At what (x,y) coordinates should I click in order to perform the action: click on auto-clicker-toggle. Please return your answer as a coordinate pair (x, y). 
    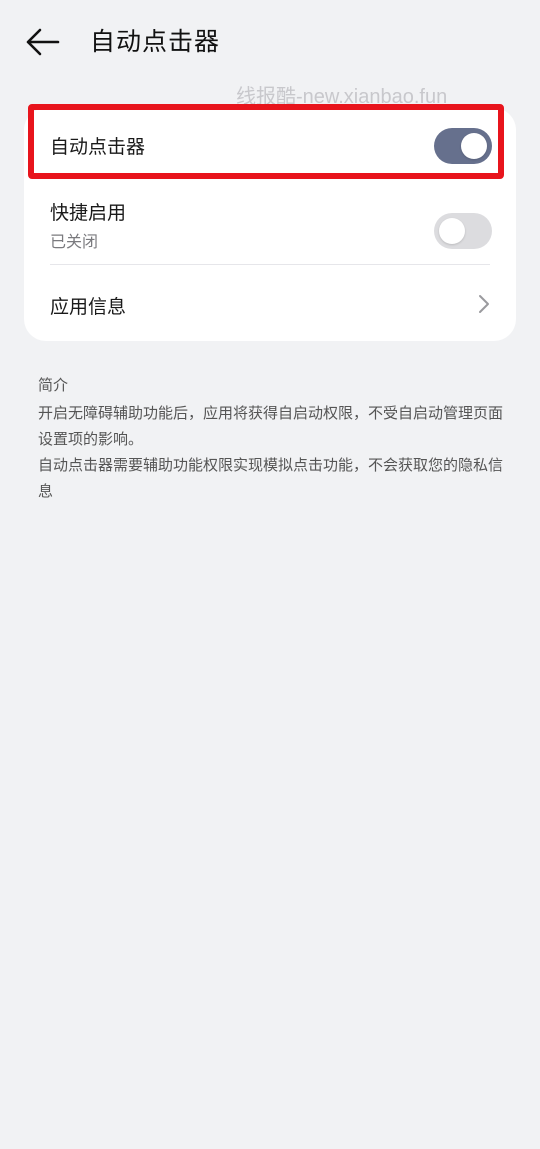
    Looking at the image, I should click on (463, 146).